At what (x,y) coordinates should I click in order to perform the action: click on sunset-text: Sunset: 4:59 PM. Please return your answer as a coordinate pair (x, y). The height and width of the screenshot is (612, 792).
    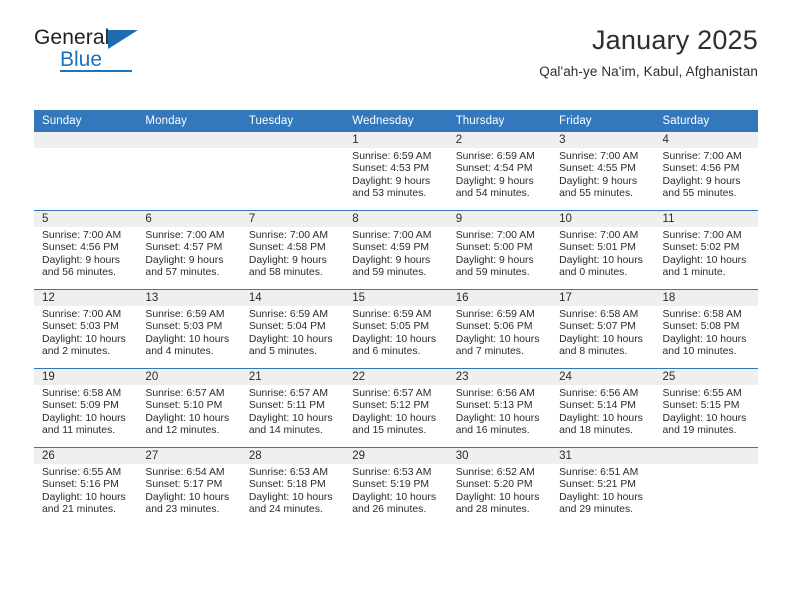
    Looking at the image, I should click on (391, 248).